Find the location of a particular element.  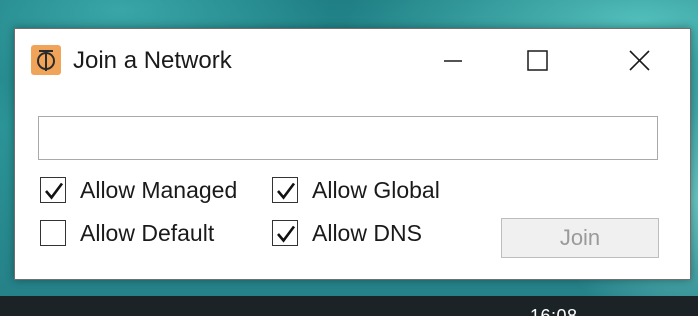

join-button: Join is located at coordinates (580, 238).